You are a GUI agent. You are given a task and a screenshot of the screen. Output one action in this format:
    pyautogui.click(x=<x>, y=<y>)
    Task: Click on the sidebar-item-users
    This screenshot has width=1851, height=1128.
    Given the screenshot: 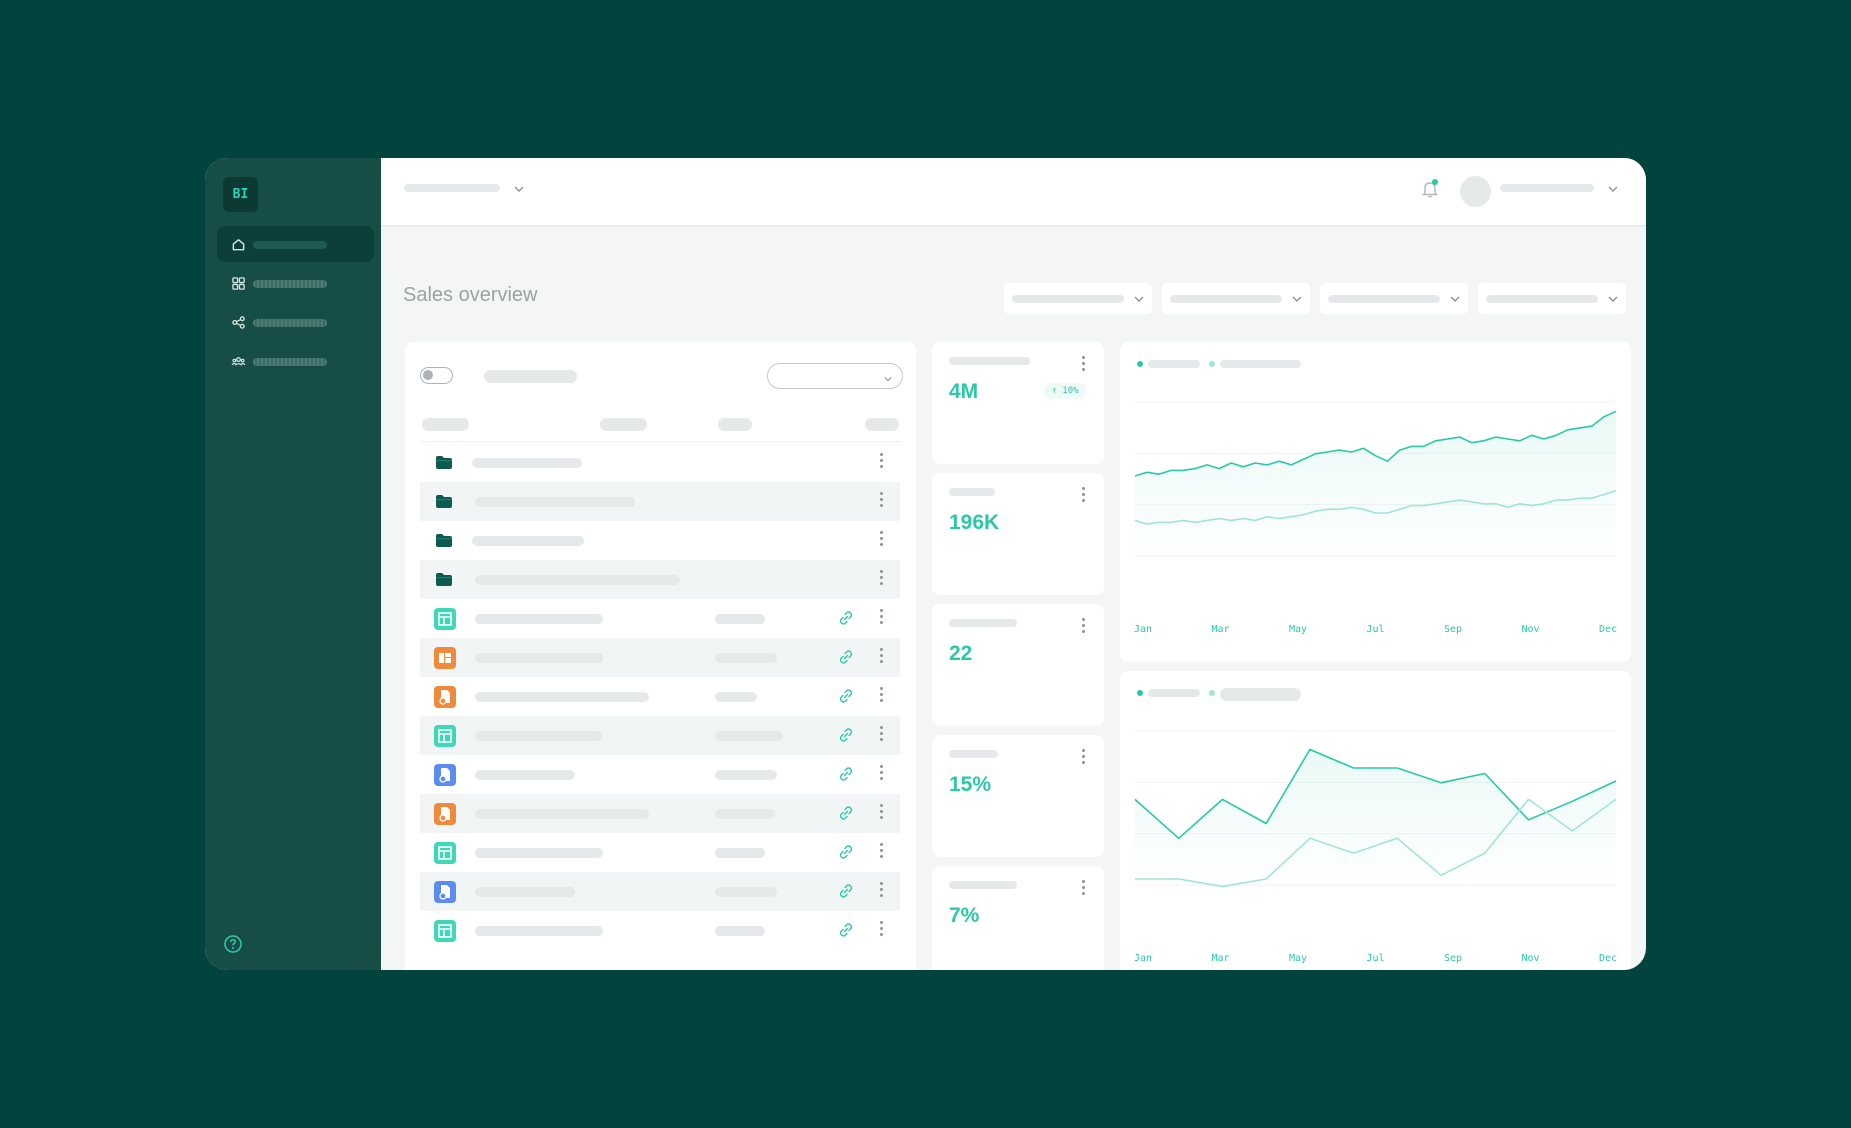 What is the action you would take?
    pyautogui.click(x=295, y=361)
    